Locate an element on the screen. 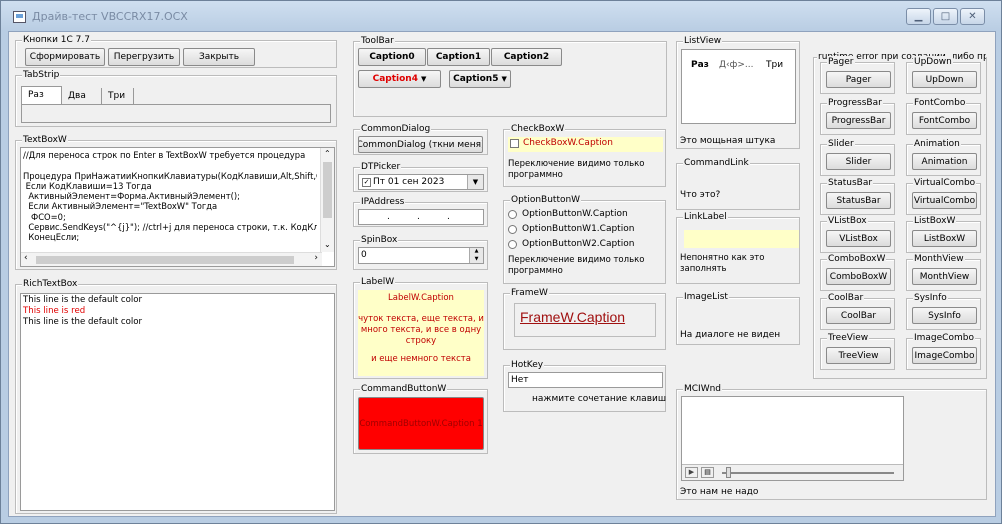 The height and width of the screenshot is (524, 1002). sformirovat-button: Сформировать is located at coordinates (65, 57).